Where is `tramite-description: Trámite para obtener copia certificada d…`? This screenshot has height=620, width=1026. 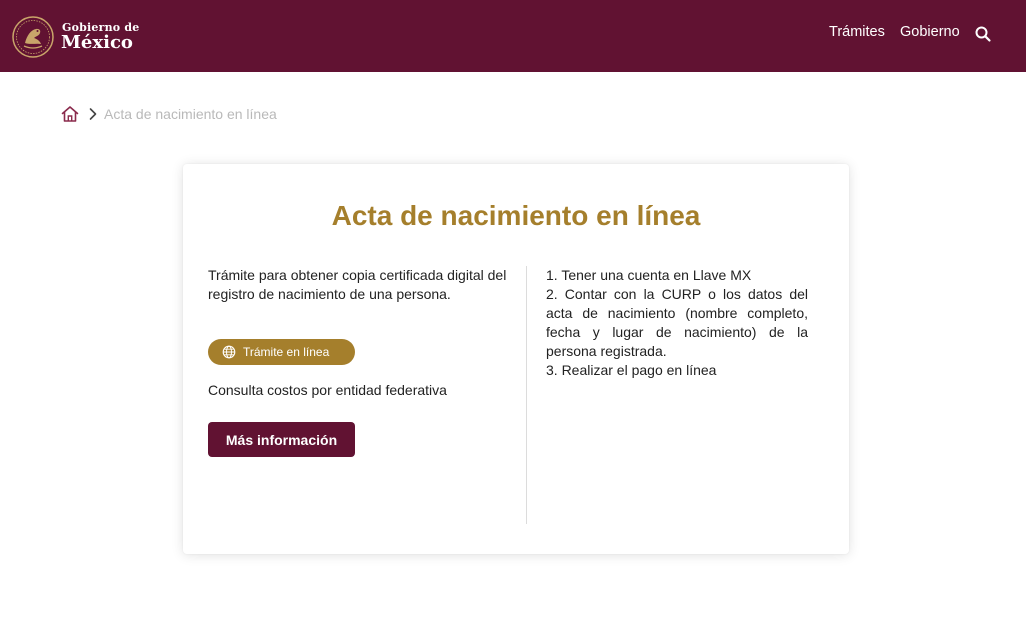
tramite-description: Trámite para obtener copia certificada d… is located at coordinates (357, 284).